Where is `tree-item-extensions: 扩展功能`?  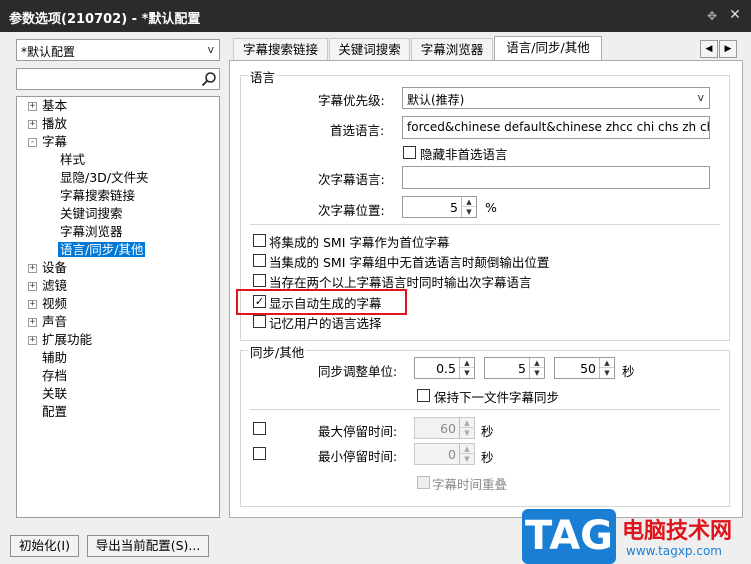 tree-item-extensions: 扩展功能 is located at coordinates (67, 340).